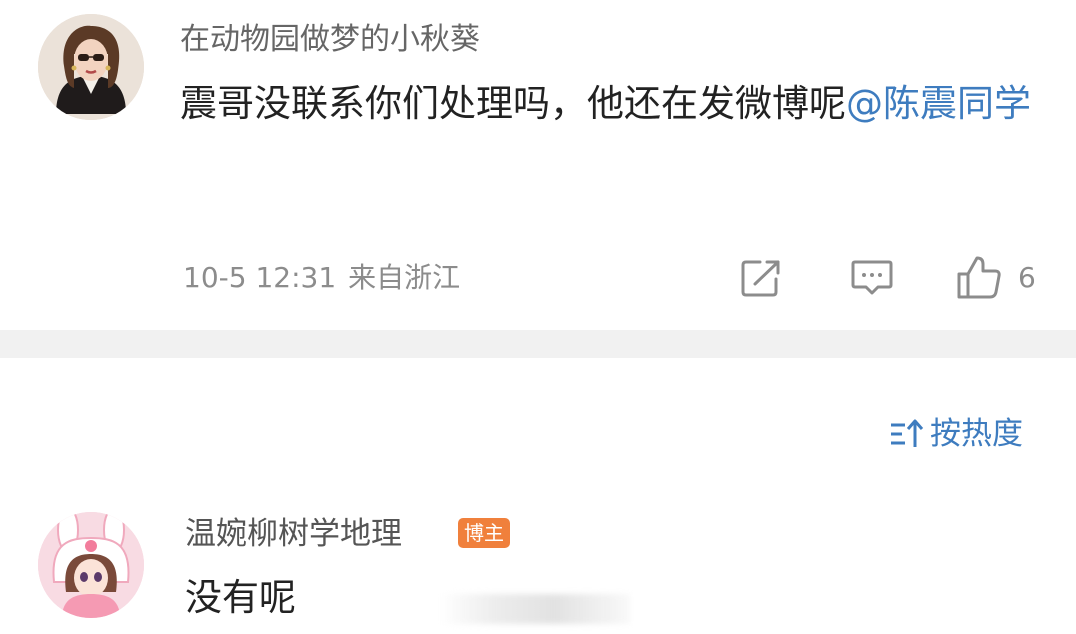 Image resolution: width=1076 pixels, height=634 pixels. Describe the element at coordinates (938, 103) in the screenshot. I see `mention-link: @陈震同学` at that location.